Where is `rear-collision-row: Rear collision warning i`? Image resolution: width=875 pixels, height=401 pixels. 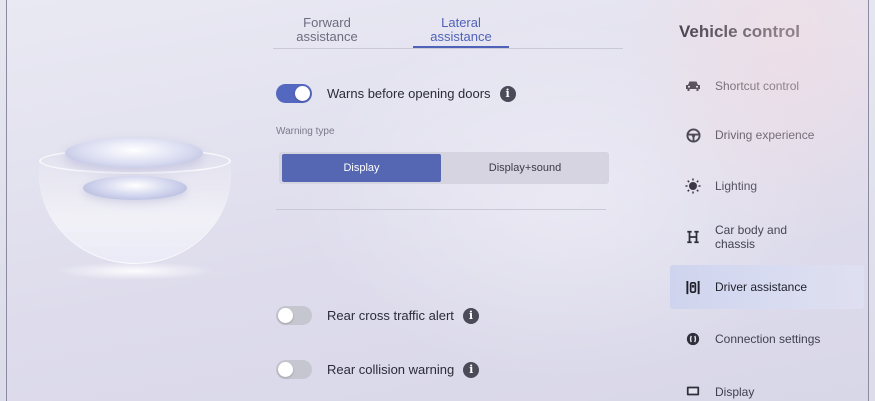
rear-collision-row: Rear collision warning i is located at coordinates (378, 369).